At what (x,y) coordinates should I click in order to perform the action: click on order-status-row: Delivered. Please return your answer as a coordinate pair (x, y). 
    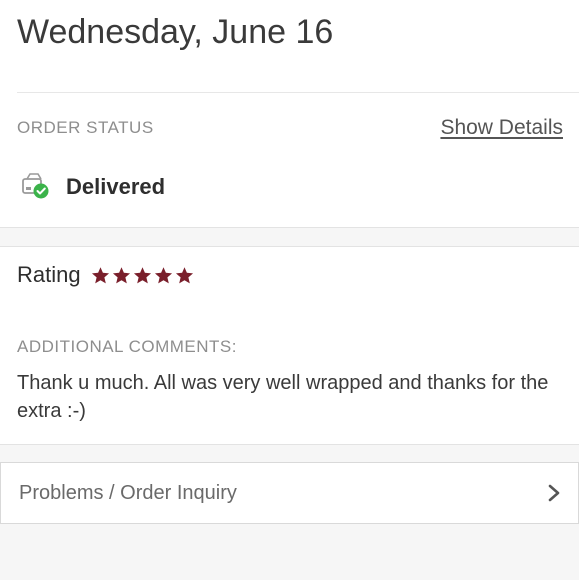
    Looking at the image, I should click on (93, 187).